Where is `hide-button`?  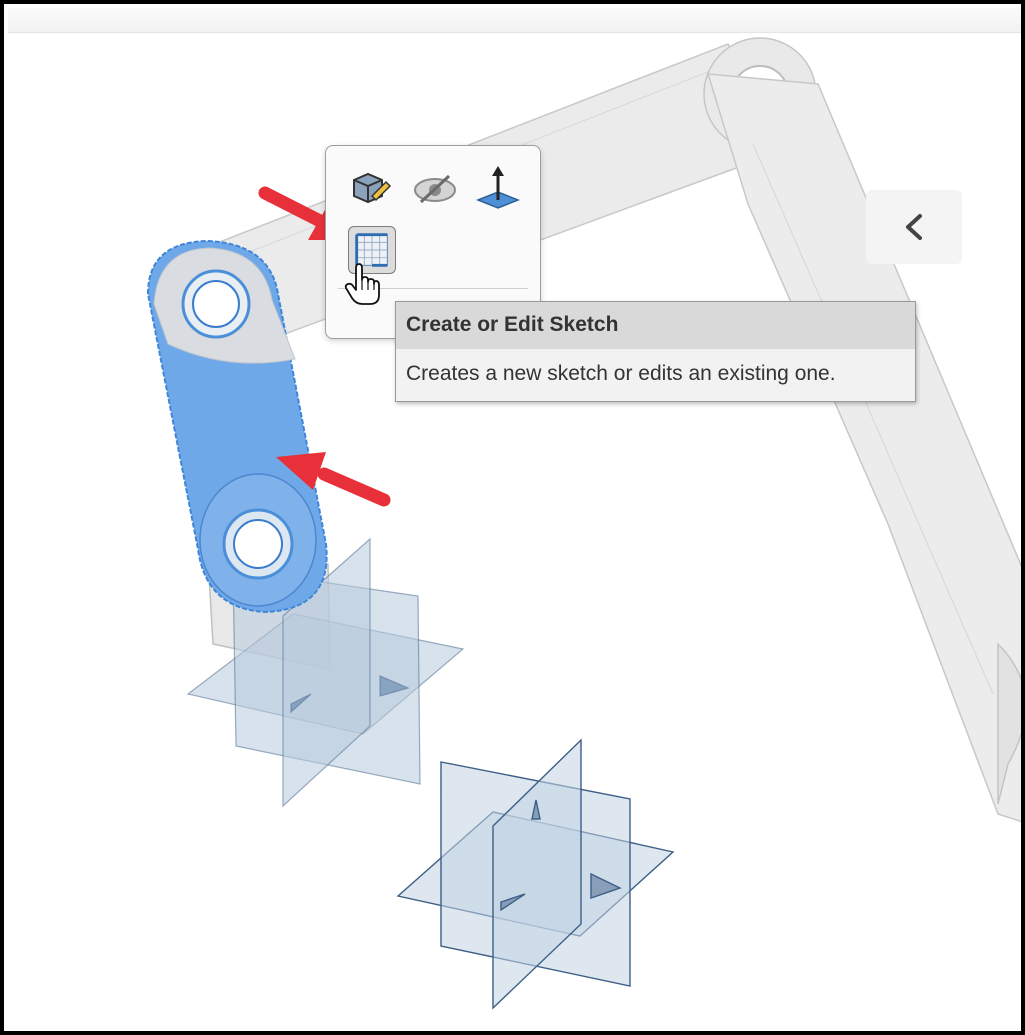 hide-button is located at coordinates (435, 188).